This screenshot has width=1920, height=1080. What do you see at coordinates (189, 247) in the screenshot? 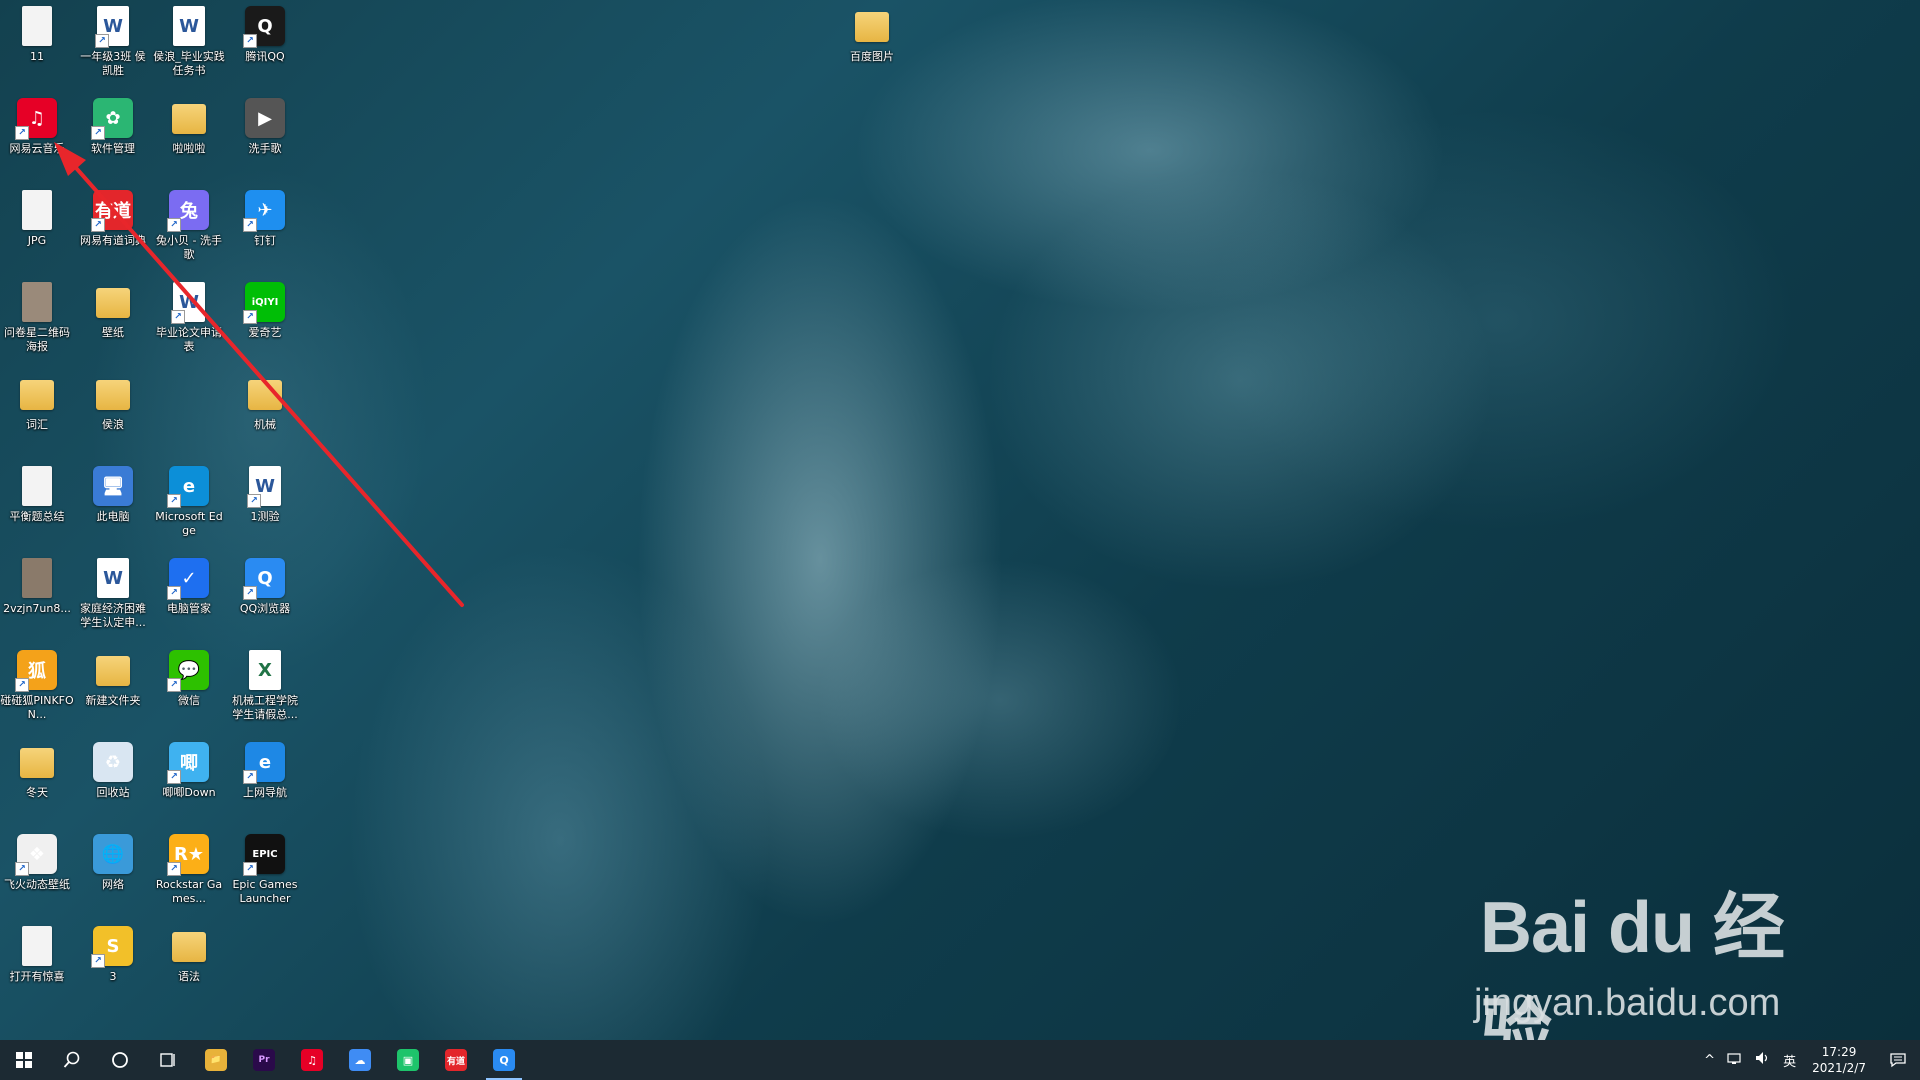
I see `desktop-icon-label: 兔小贝 - 洗手歌` at bounding box center [189, 247].